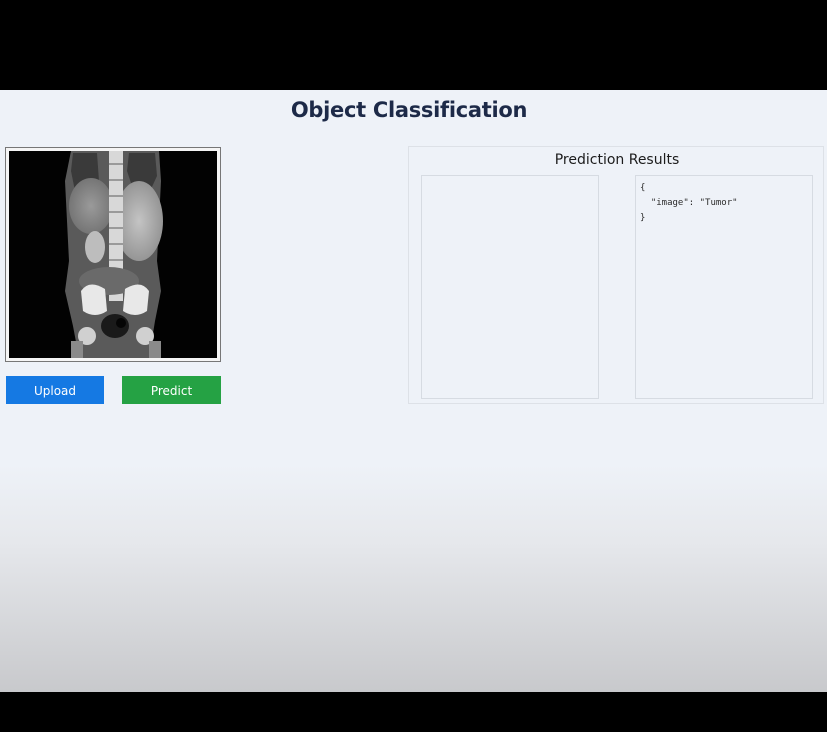 This screenshot has width=827, height=732. Describe the element at coordinates (409, 110) in the screenshot. I see `page-title: Object Classification` at that location.